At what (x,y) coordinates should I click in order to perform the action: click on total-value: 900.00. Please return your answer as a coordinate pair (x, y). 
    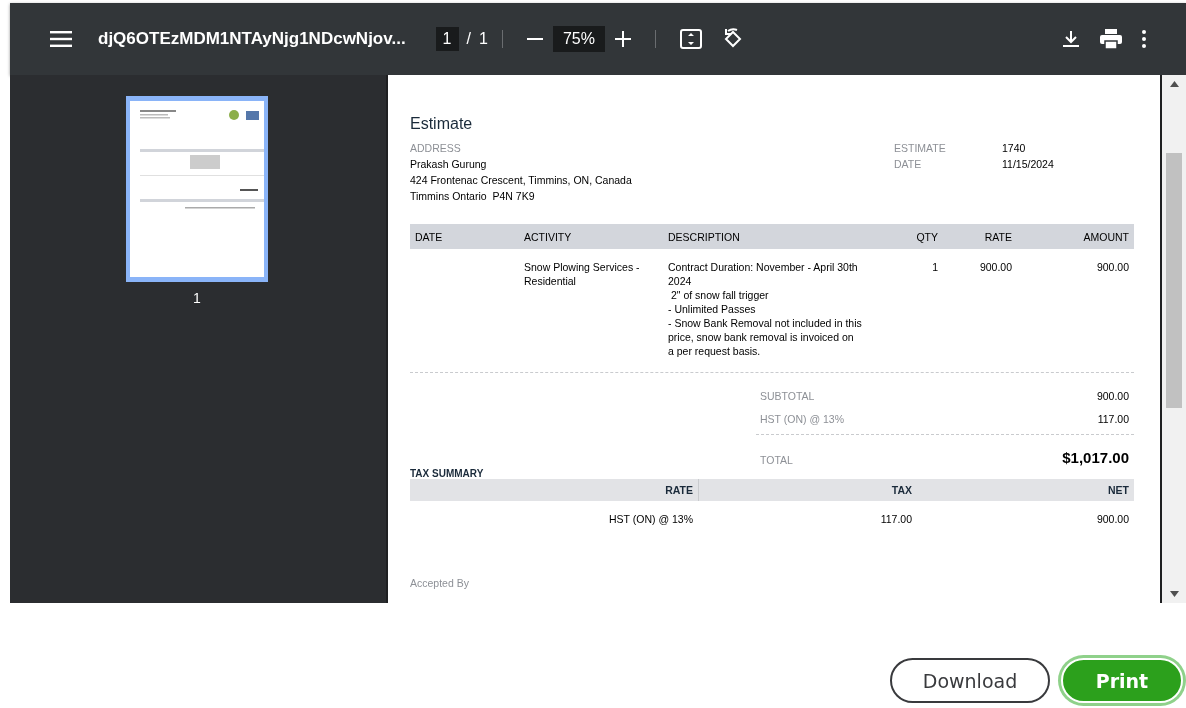
    Looking at the image, I should click on (1113, 395).